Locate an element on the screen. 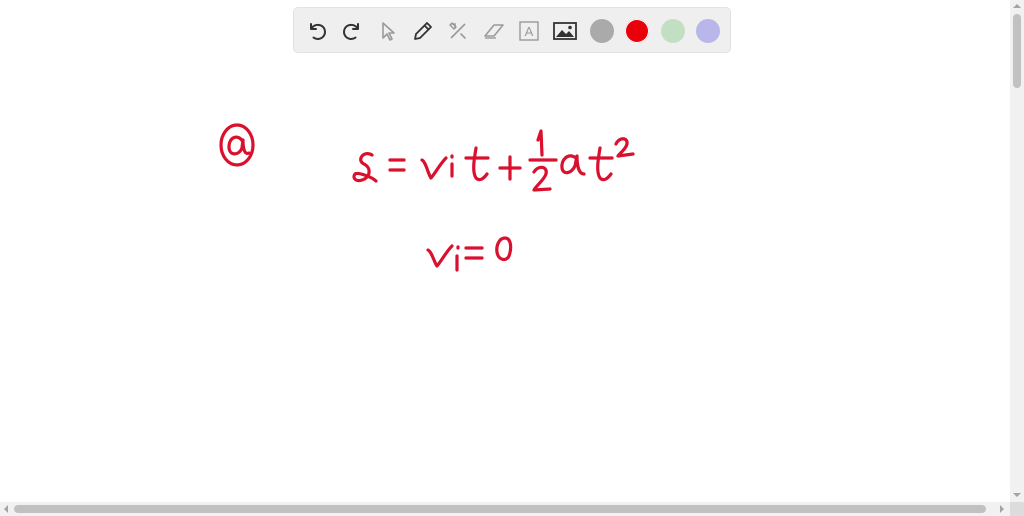  color-swatch-light-green is located at coordinates (673, 31).